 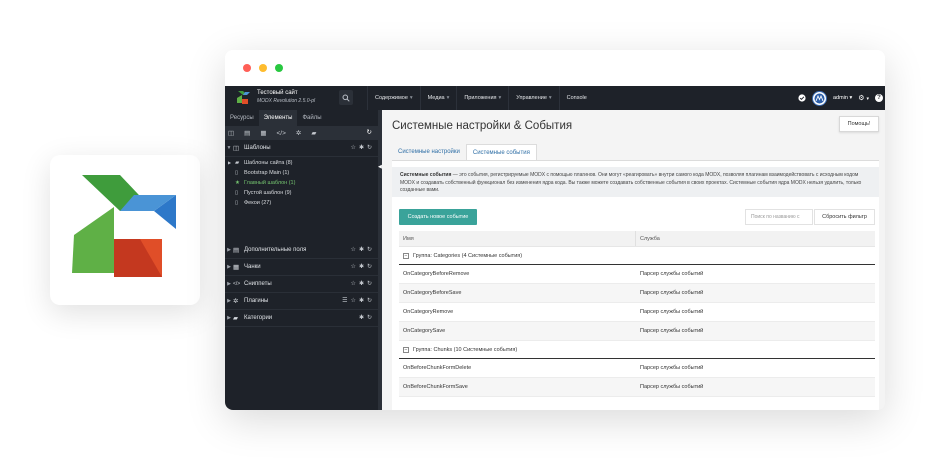 What do you see at coordinates (237, 183) in the screenshot?
I see `star-icon: ★` at bounding box center [237, 183].